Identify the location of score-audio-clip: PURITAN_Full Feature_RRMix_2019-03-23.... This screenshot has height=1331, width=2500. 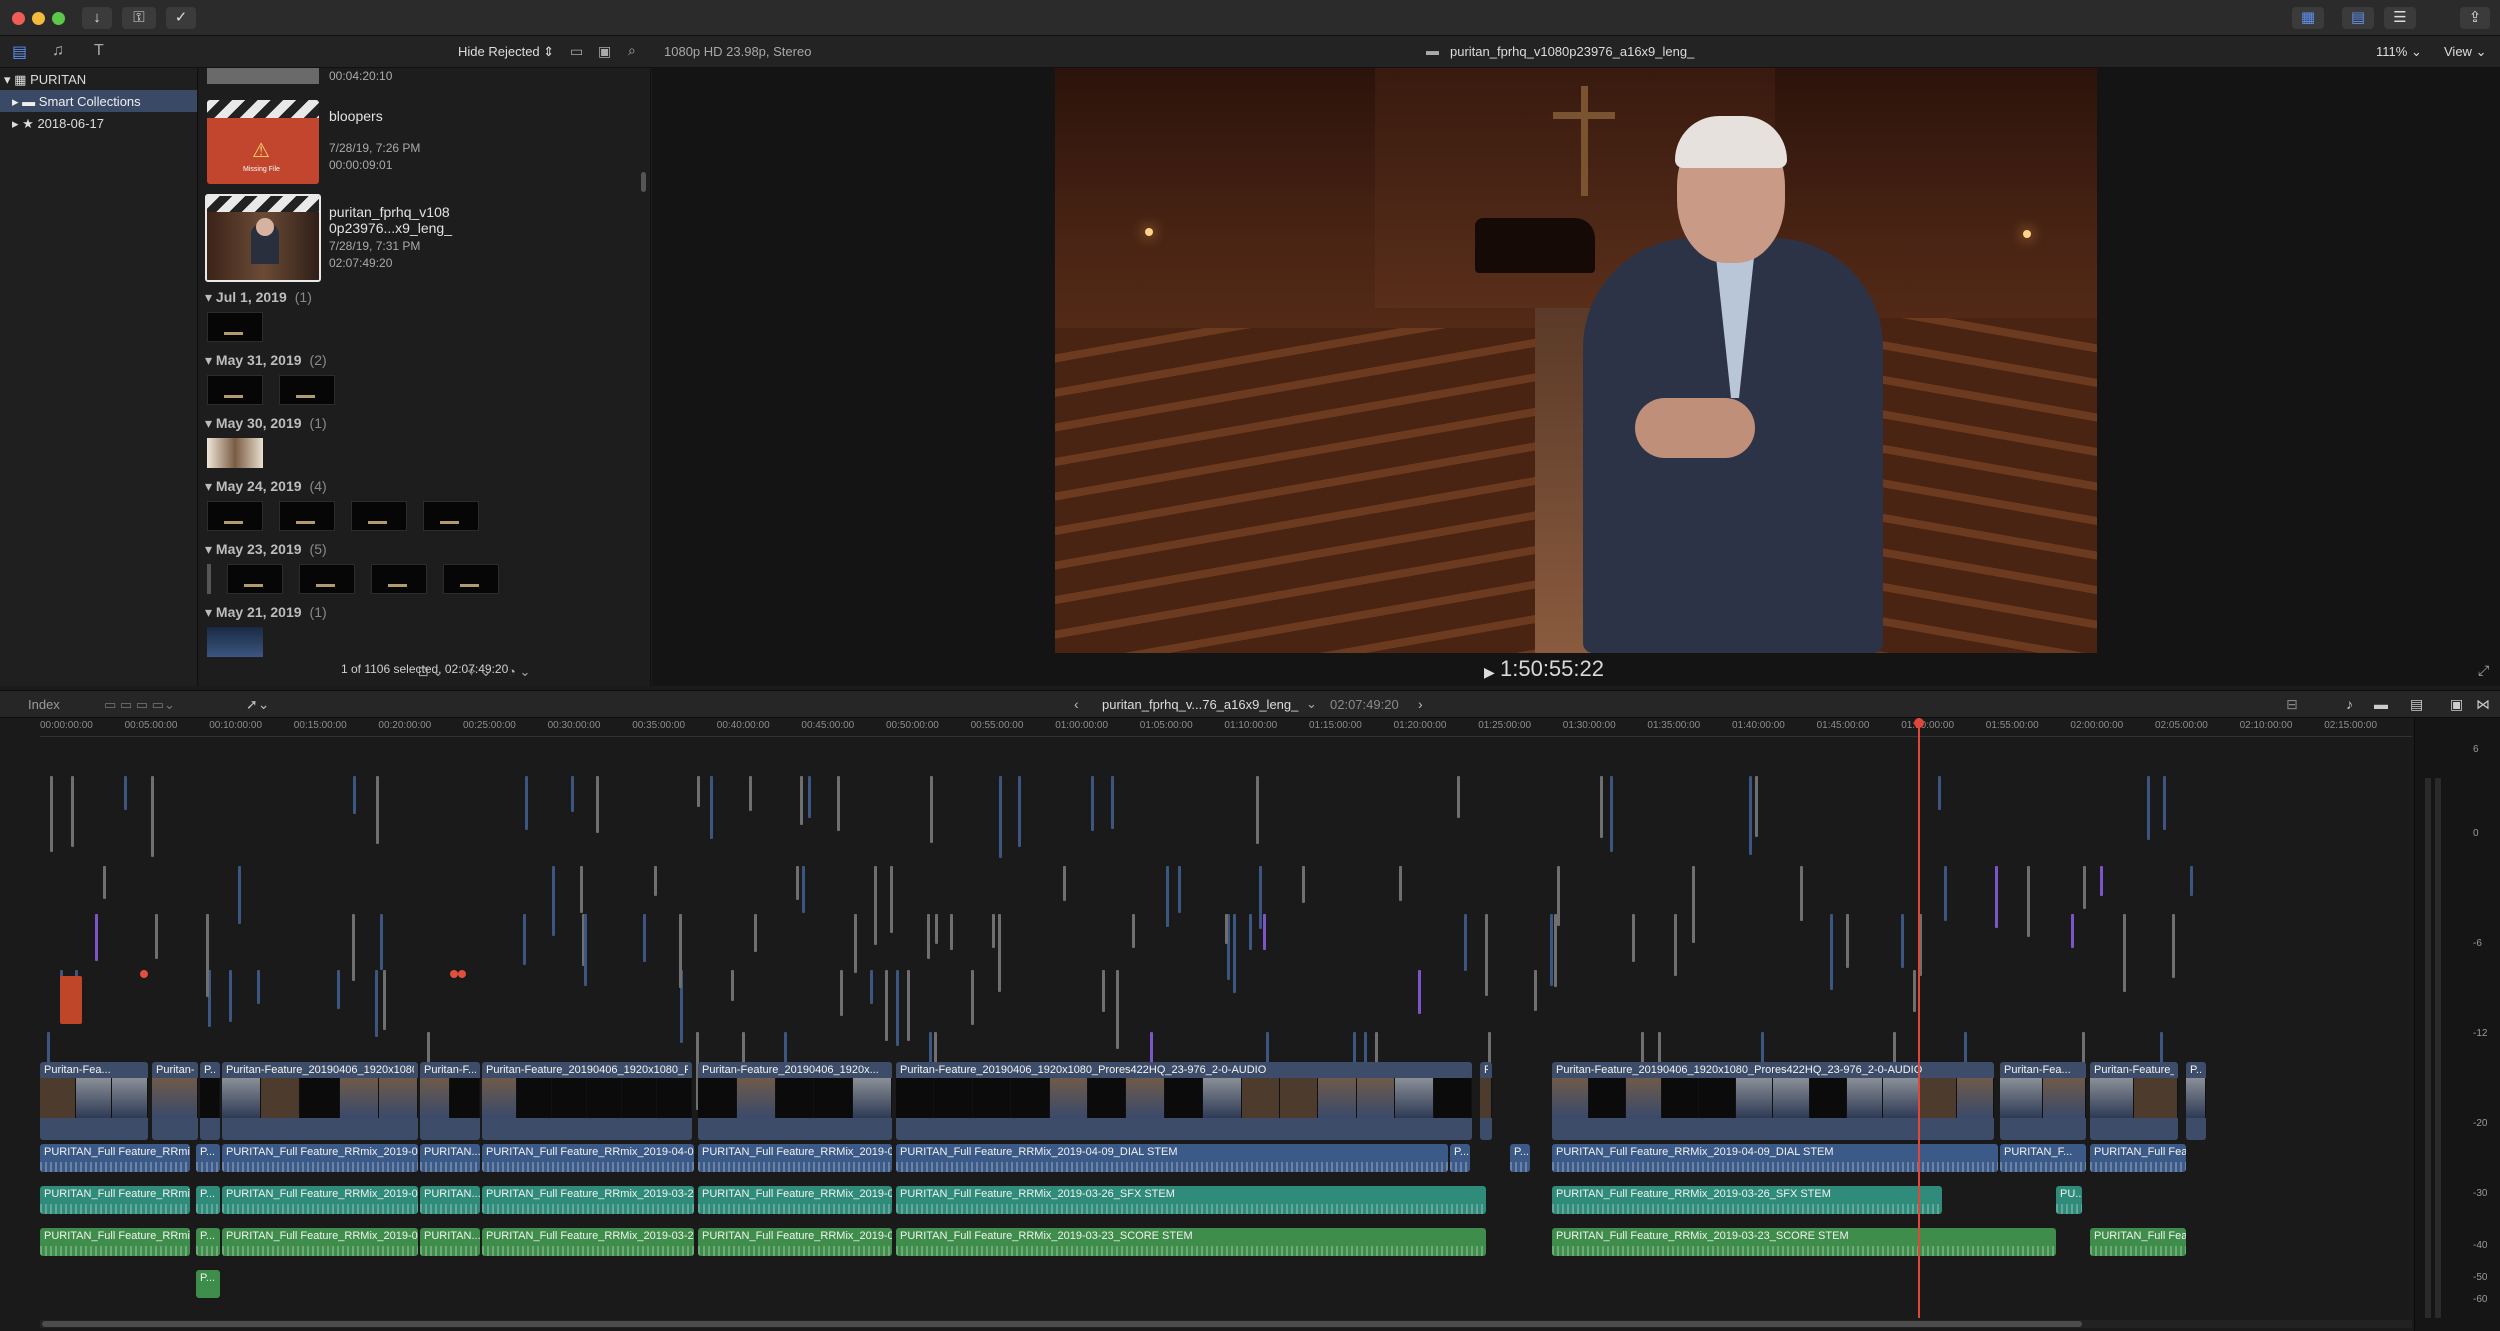
(588, 1242).